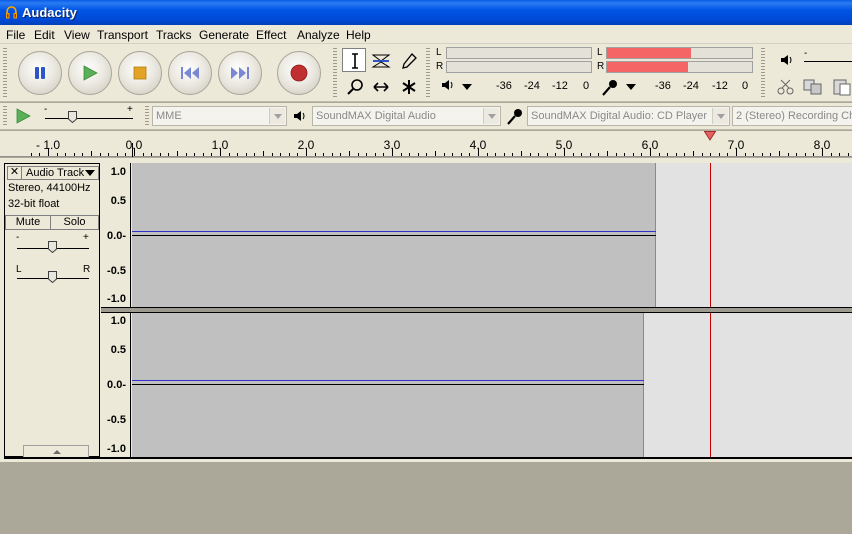  What do you see at coordinates (140, 73) in the screenshot?
I see `stop-button` at bounding box center [140, 73].